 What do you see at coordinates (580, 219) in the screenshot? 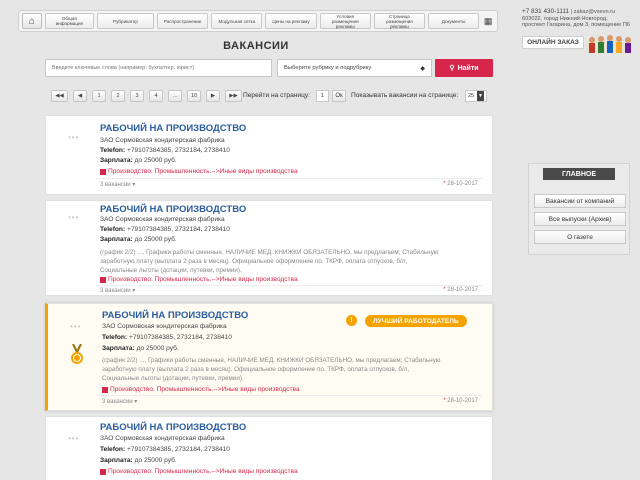
I see `sidebar-item-archive: Все выпуски (Архив)` at bounding box center [580, 219].